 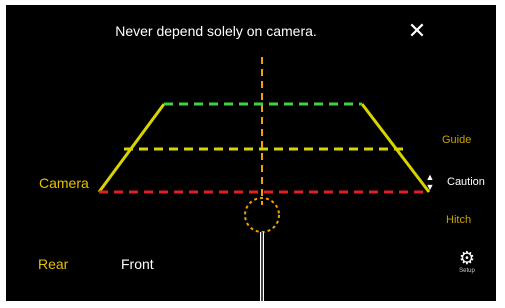 I want to click on up-down-arrow-icon: ▲ ▼, so click(x=430, y=183).